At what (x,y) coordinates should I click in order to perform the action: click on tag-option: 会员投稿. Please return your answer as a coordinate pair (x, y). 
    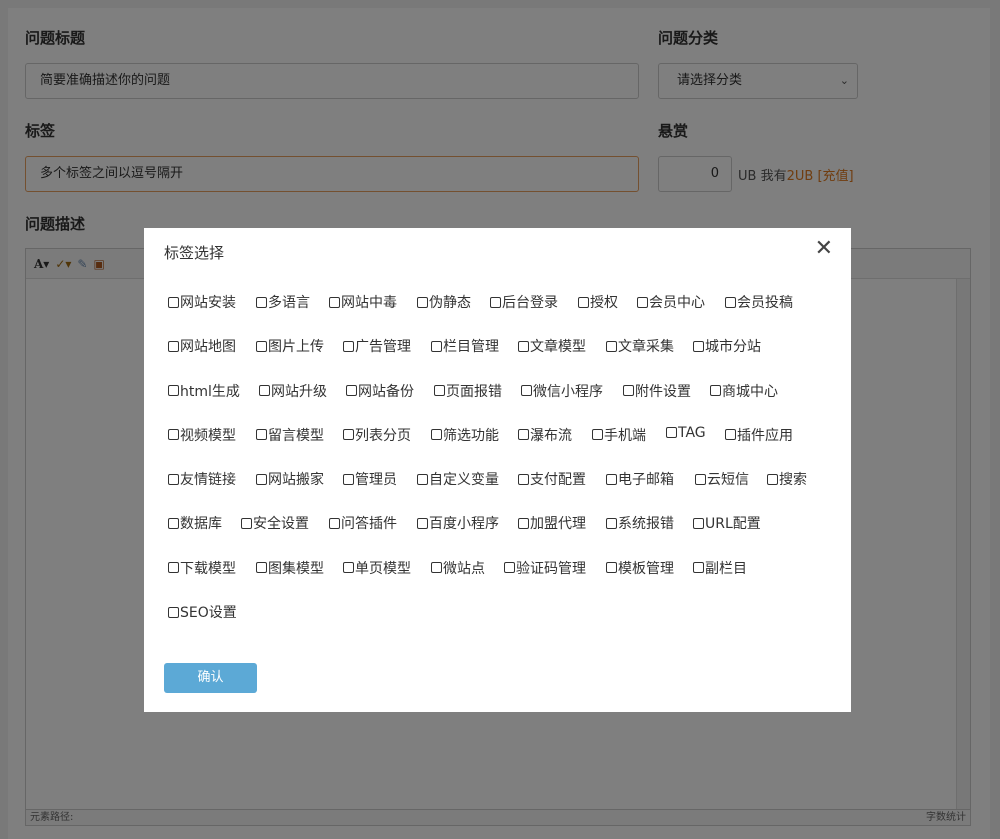
    Looking at the image, I should click on (759, 302).